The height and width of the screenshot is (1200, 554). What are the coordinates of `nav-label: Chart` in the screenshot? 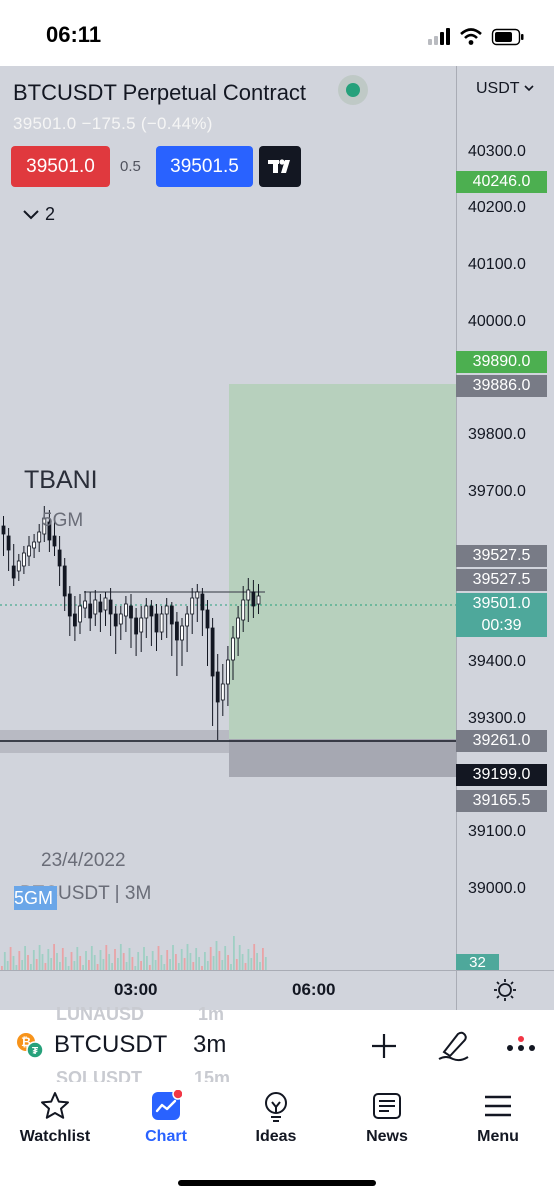 It's located at (166, 1136).